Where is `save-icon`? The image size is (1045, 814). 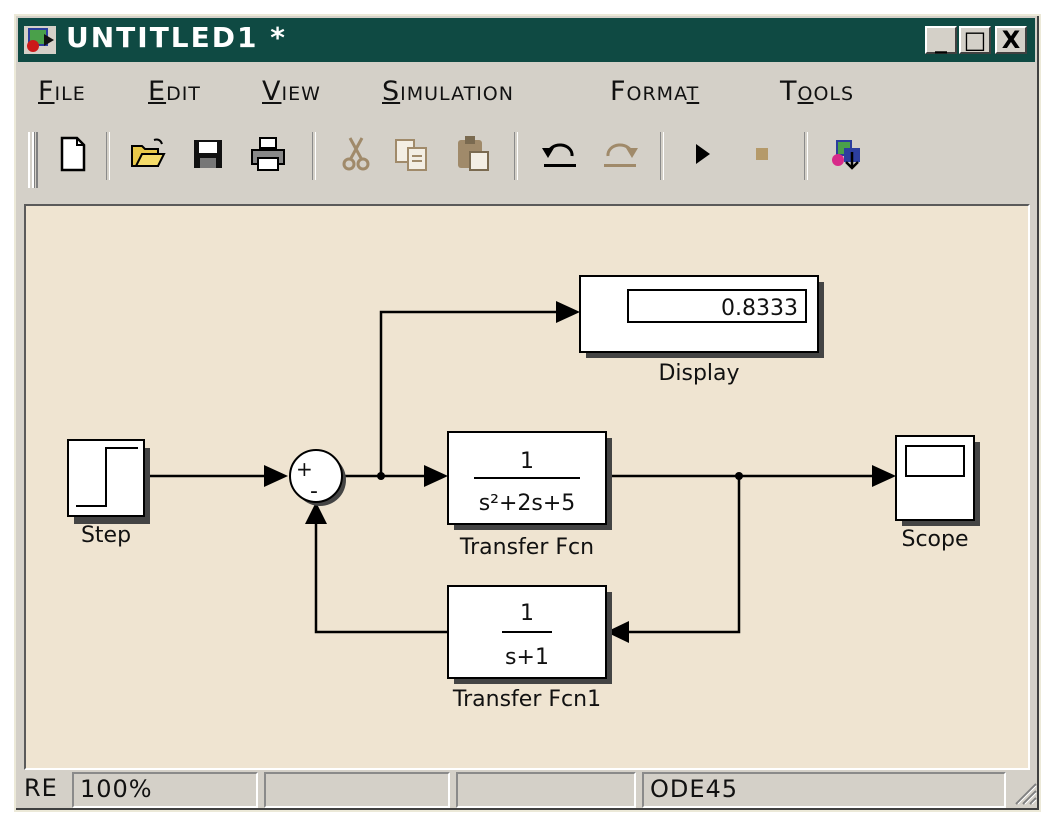 save-icon is located at coordinates (208, 154).